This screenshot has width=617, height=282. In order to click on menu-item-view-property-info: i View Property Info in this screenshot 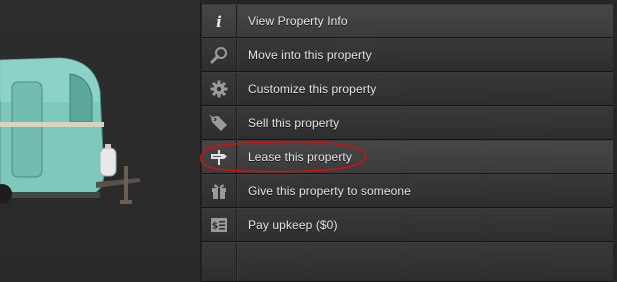, I will do `click(407, 21)`.